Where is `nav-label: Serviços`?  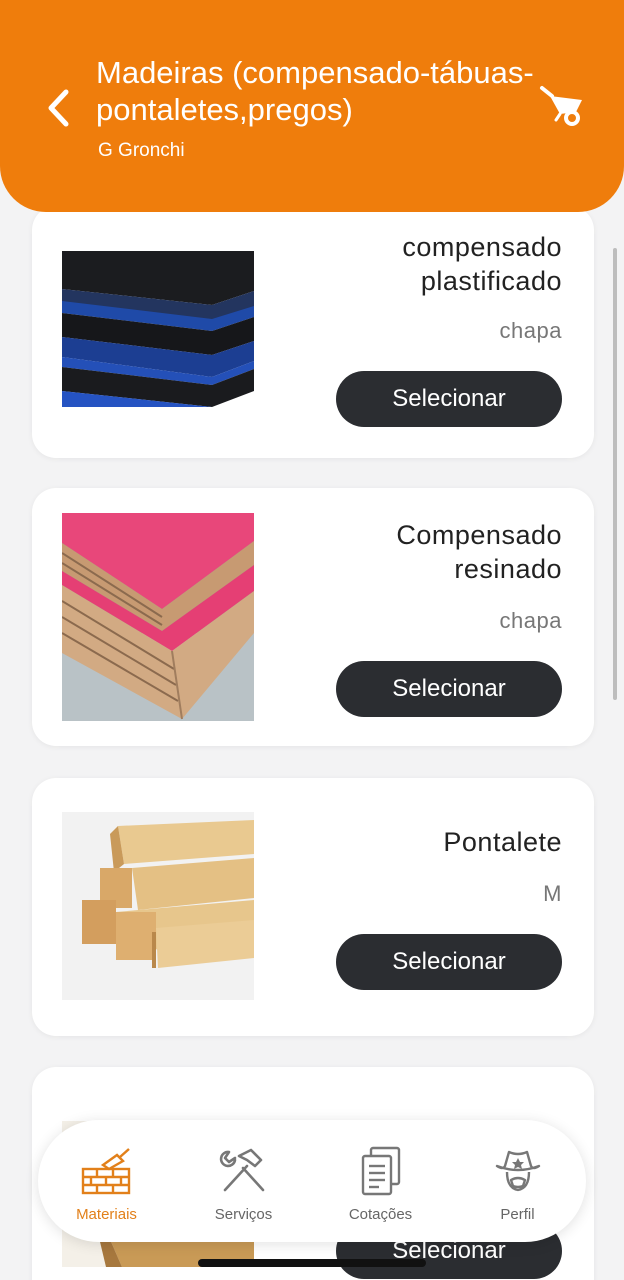 nav-label: Serviços is located at coordinates (243, 1214).